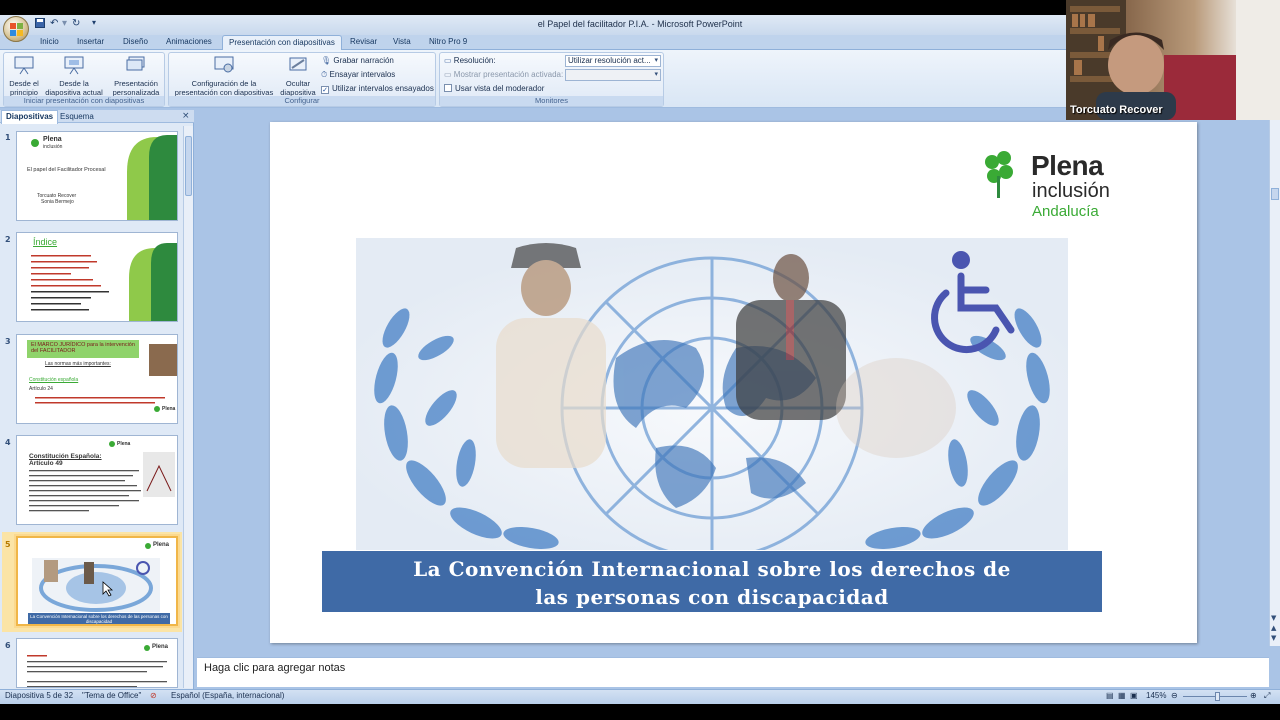 This screenshot has width=1280, height=720. What do you see at coordinates (54, 23) in the screenshot?
I see `undo-icon: ↶` at bounding box center [54, 23].